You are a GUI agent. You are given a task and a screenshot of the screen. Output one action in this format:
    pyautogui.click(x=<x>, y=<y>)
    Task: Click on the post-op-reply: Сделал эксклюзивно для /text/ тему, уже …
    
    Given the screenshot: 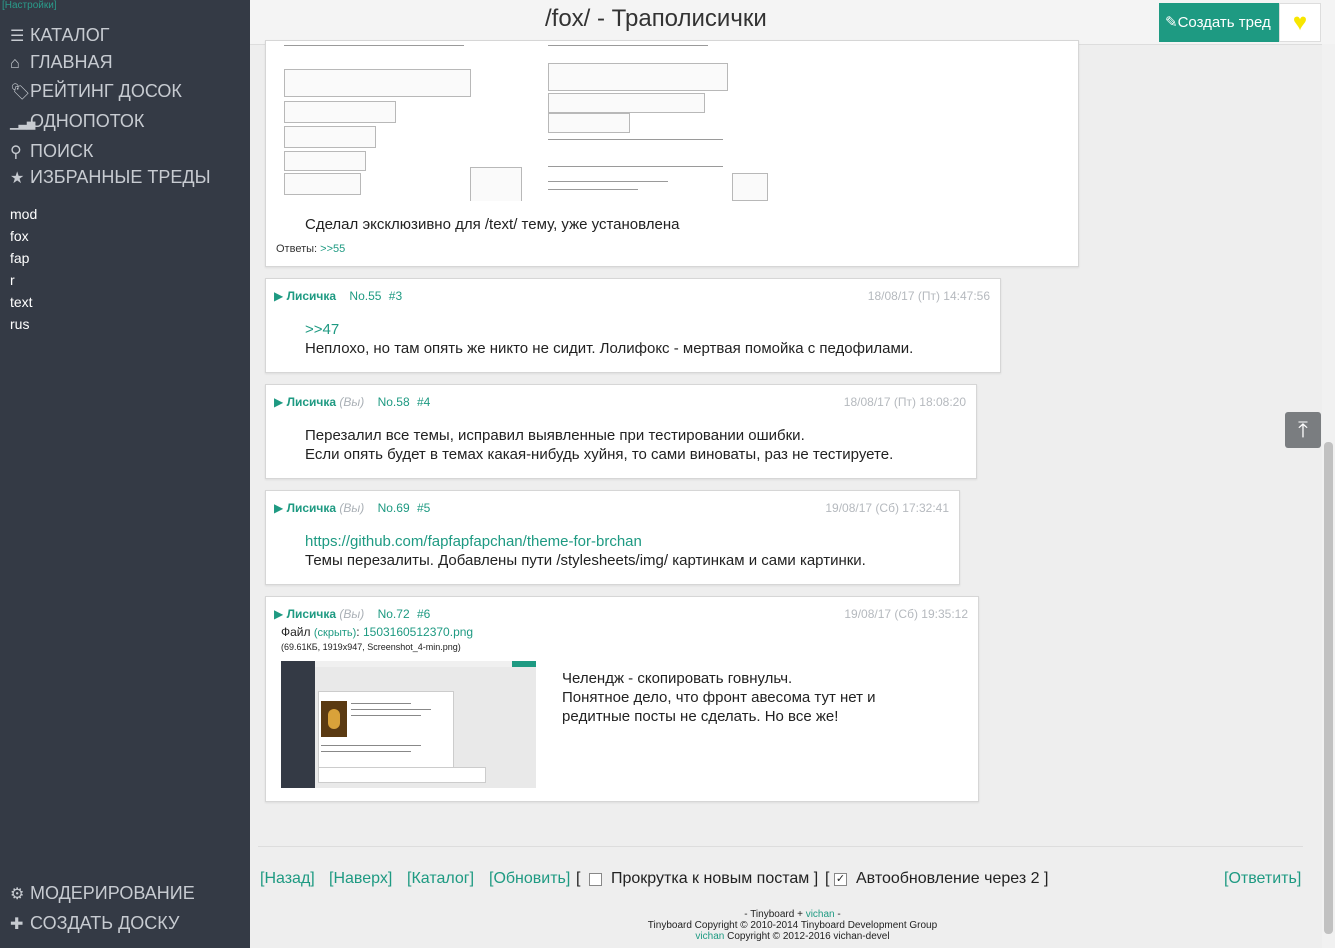 What is the action you would take?
    pyautogui.click(x=672, y=153)
    